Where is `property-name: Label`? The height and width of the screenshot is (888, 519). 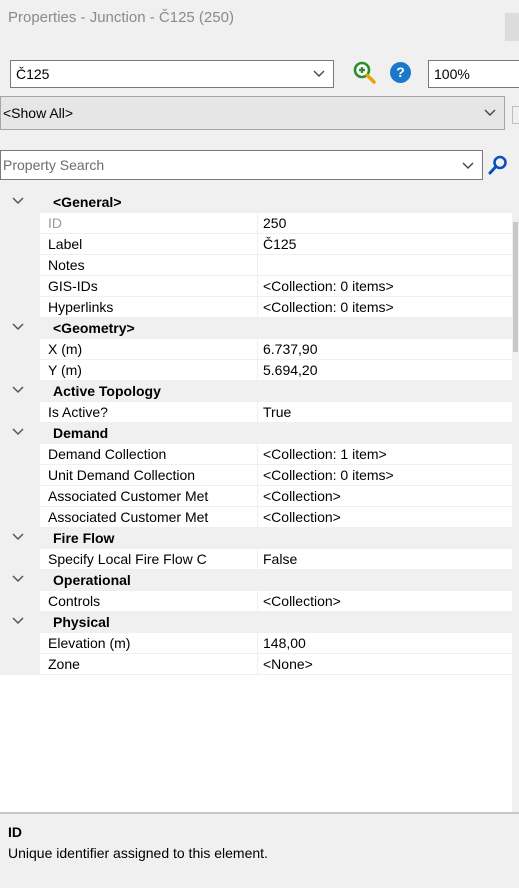 property-name: Label is located at coordinates (149, 244).